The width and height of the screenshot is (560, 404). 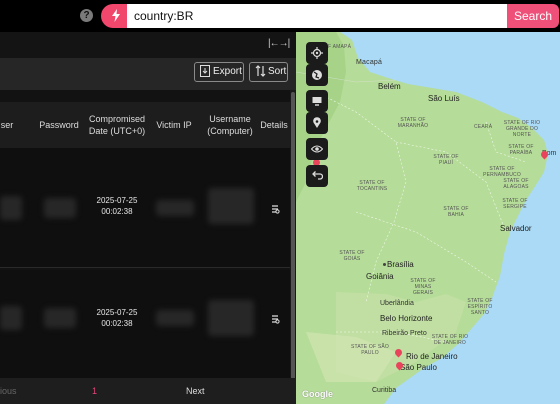 I want to click on previous-page-button: ious, so click(x=8, y=391).